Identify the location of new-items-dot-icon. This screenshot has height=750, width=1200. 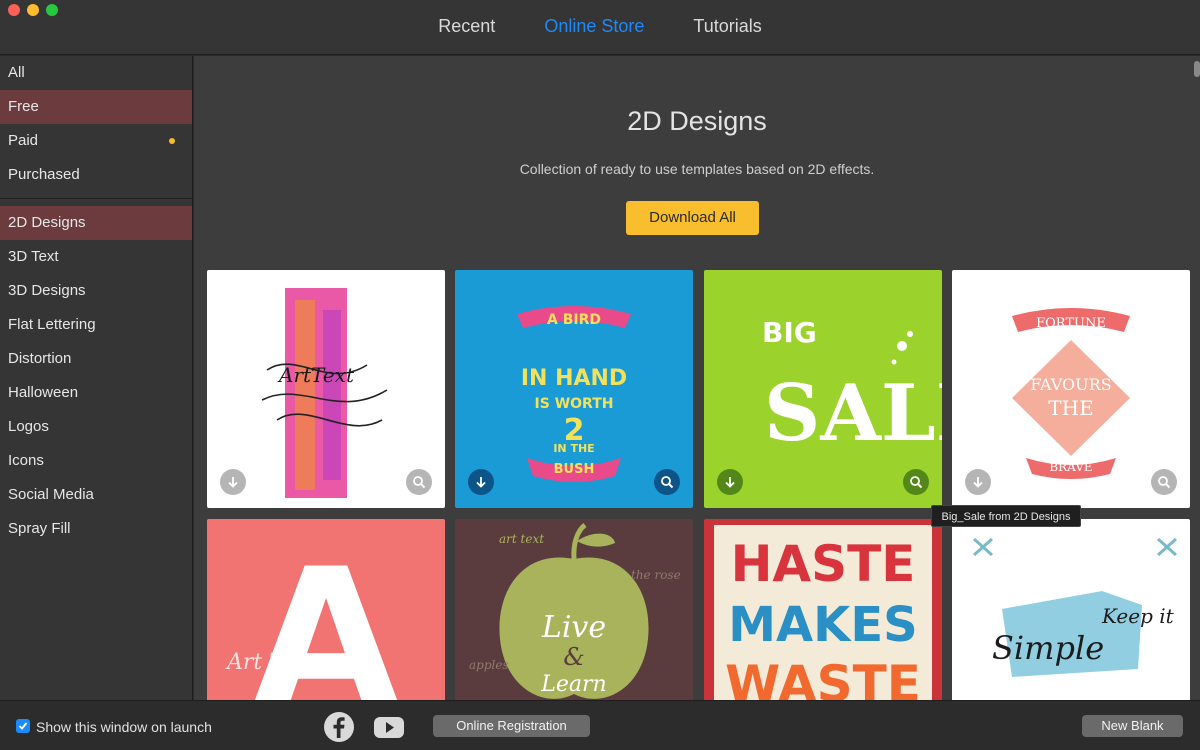
(172, 141).